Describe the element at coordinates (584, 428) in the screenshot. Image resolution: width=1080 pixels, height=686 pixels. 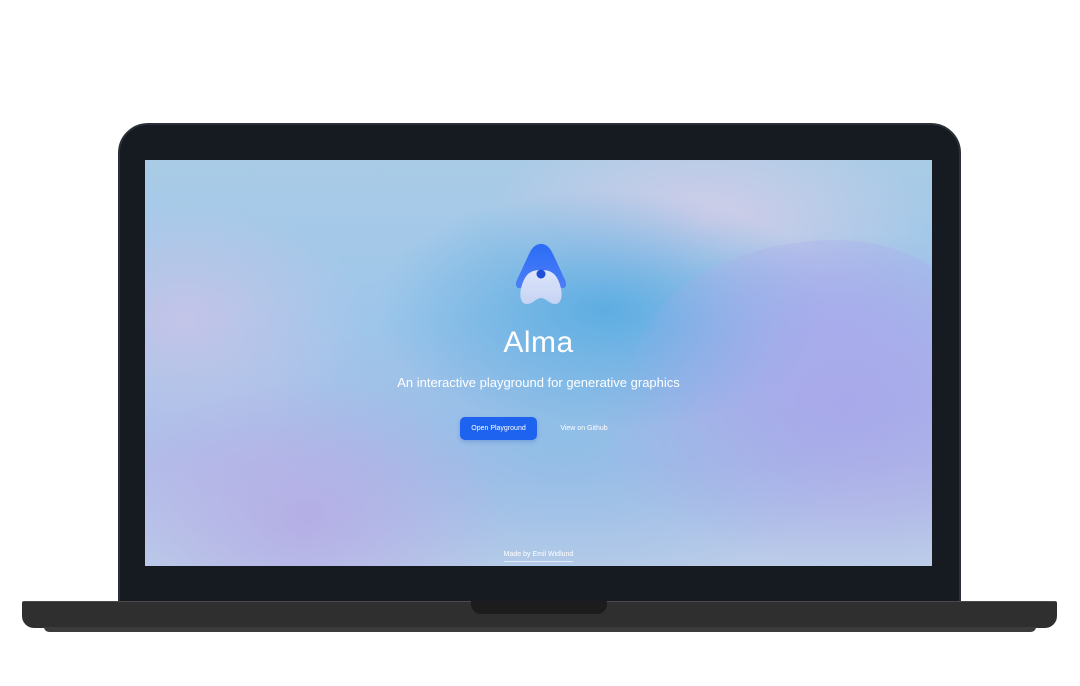
I see `view-on-github-link: View on Github` at that location.